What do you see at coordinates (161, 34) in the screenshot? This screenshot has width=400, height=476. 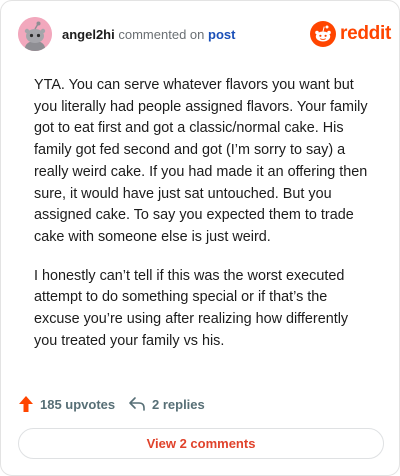 I see `action-text: commented on` at bounding box center [161, 34].